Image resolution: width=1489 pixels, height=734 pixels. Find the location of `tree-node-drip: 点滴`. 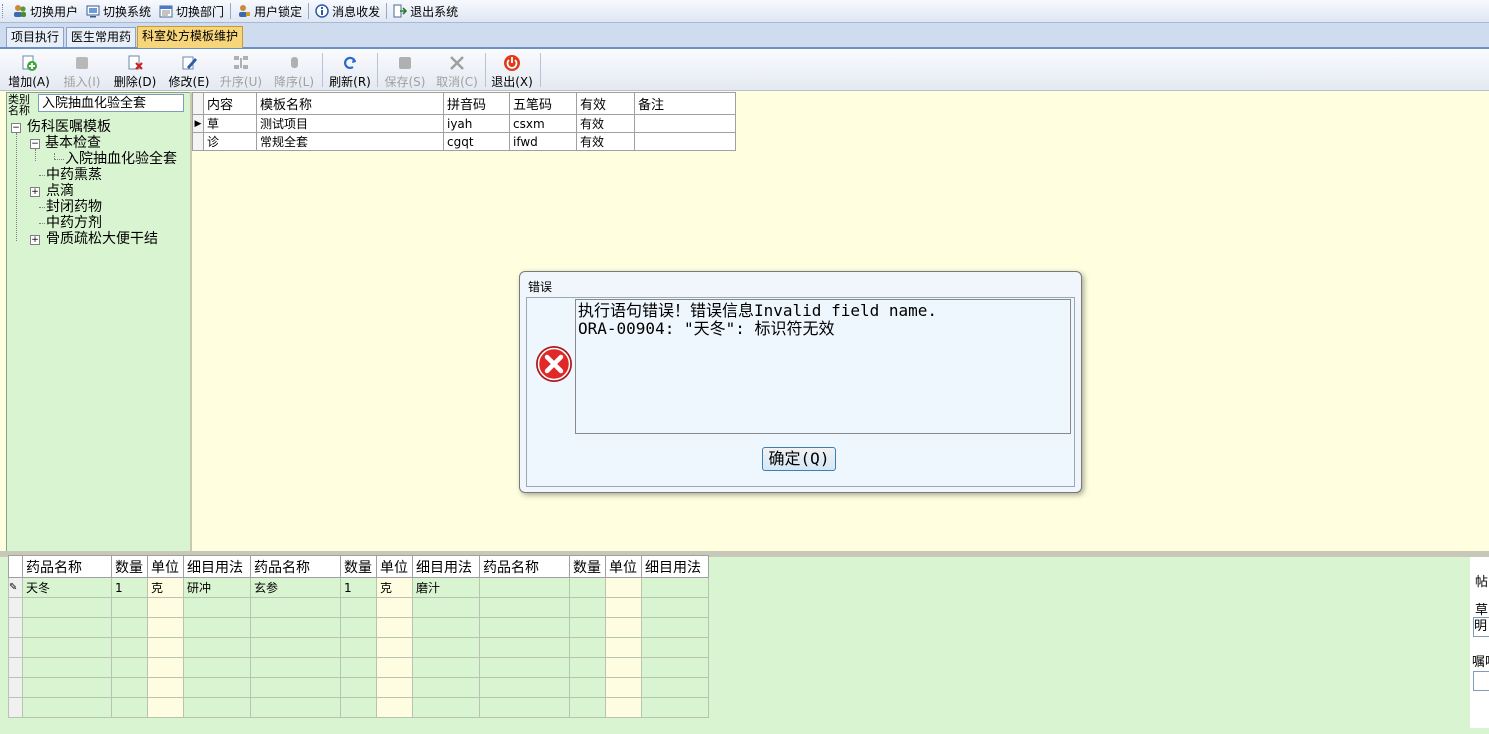

tree-node-drip: 点滴 is located at coordinates (60, 191).